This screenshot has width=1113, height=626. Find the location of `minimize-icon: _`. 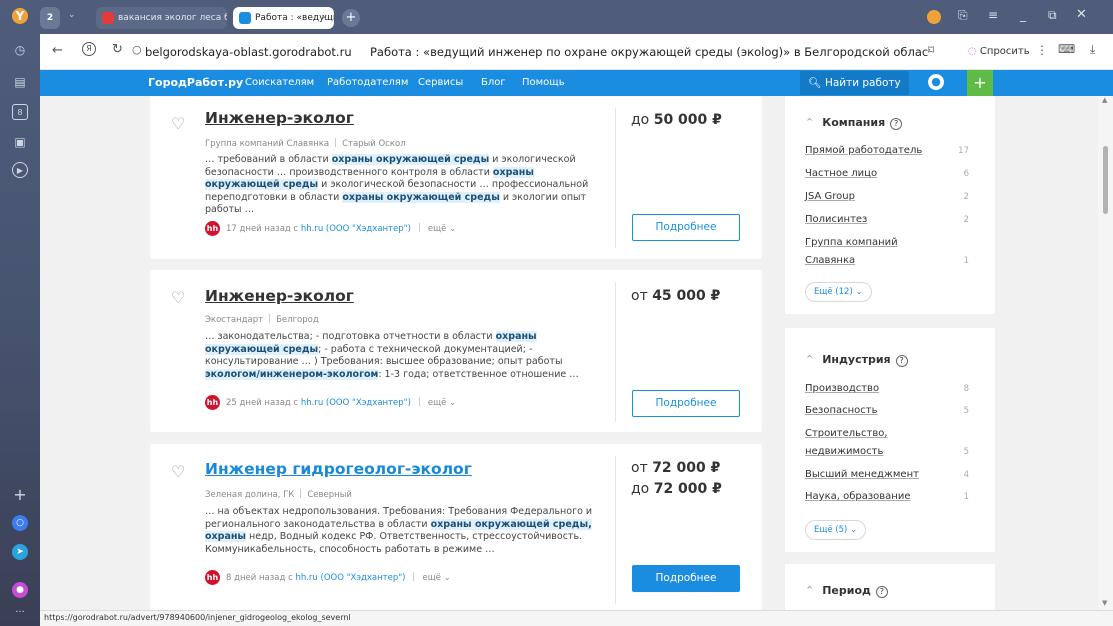

minimize-icon: _ is located at coordinates (1023, 15).